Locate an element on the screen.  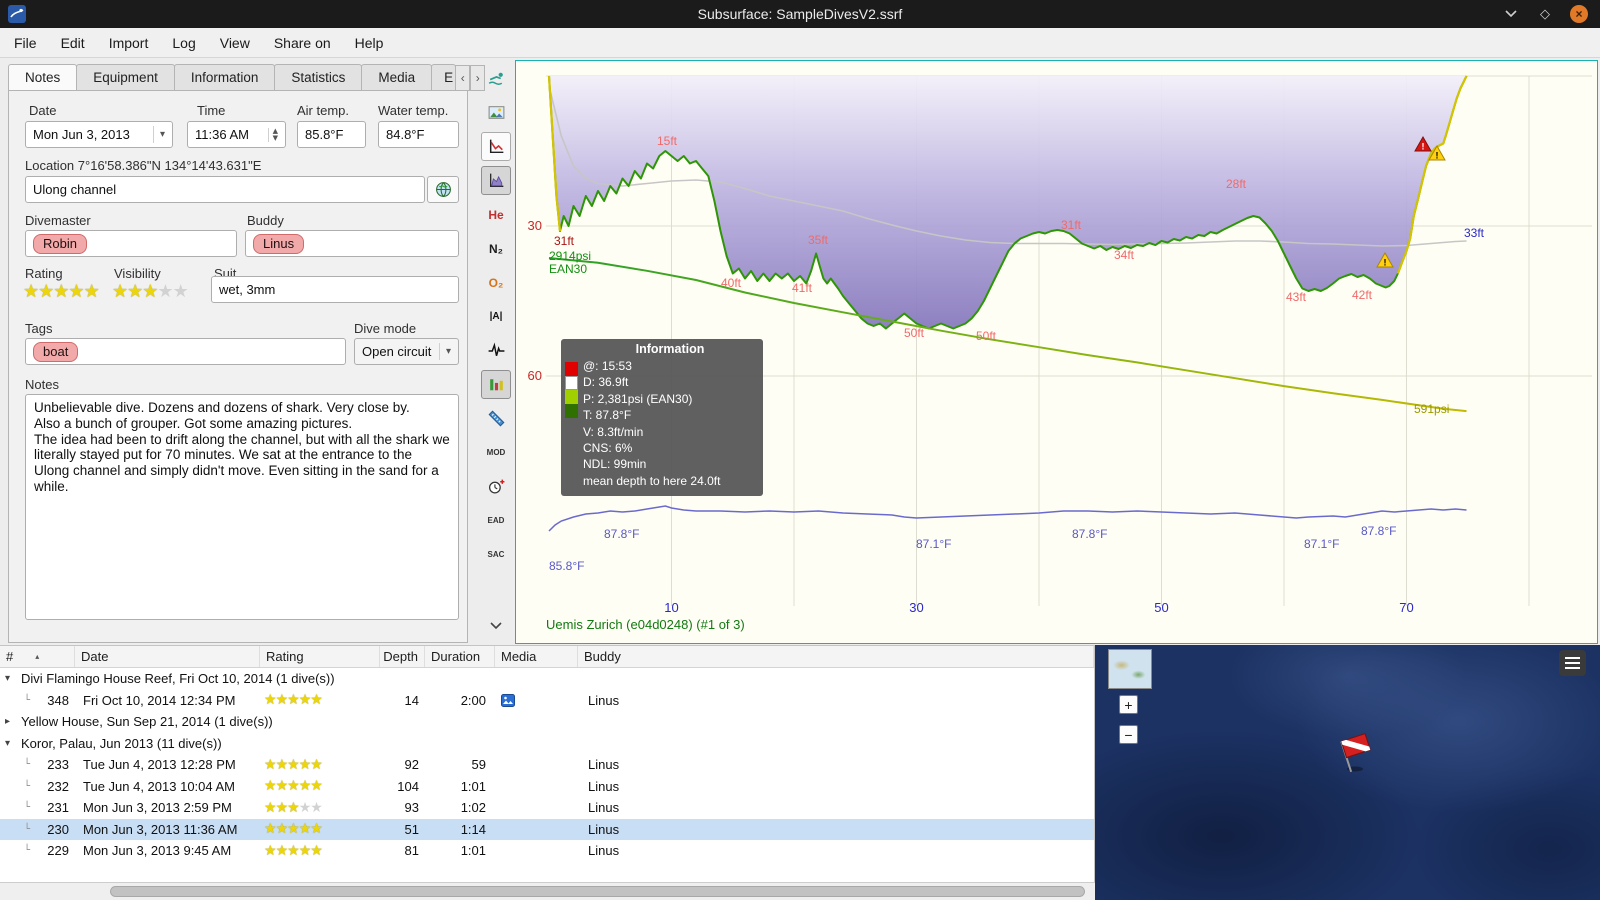
tissue-graph-button: |A| is located at coordinates (496, 316).